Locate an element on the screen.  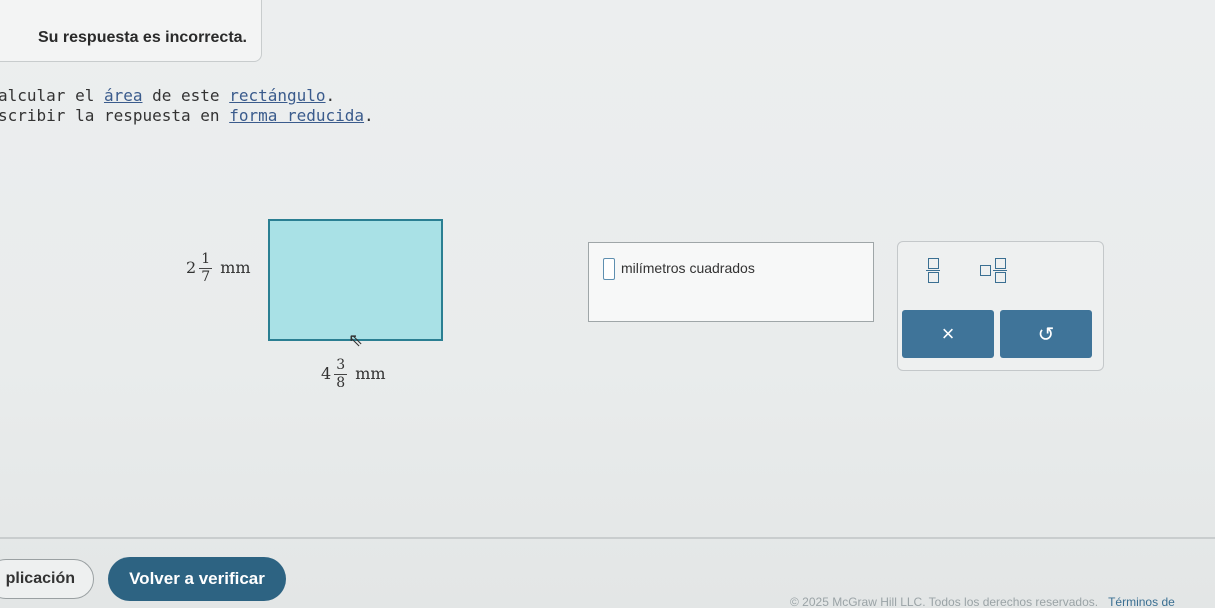
rectangle-link: rectángulo is located at coordinates (277, 95).